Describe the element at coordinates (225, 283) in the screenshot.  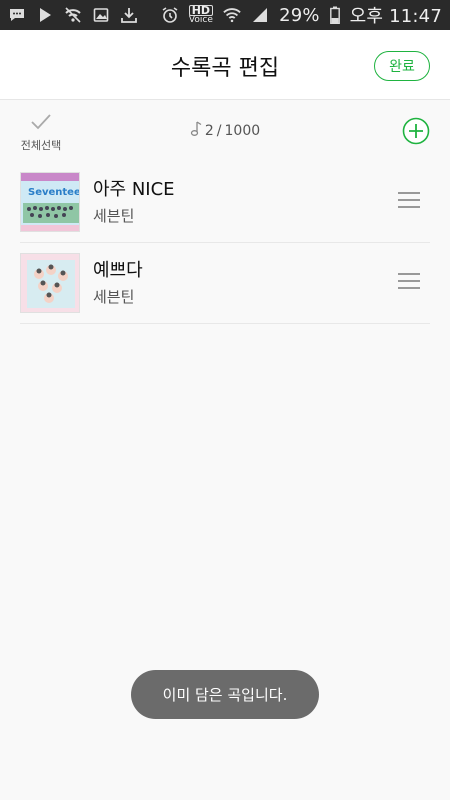
I see `track-row: 예쁘다 세븐틴` at that location.